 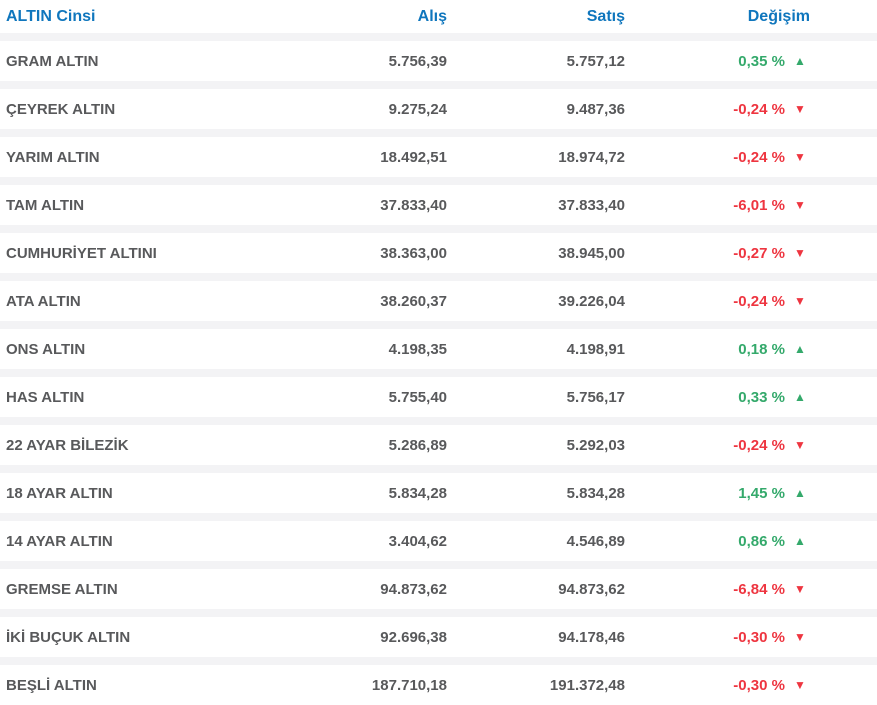 I want to click on sell-price: 37.833,40, so click(x=591, y=205).